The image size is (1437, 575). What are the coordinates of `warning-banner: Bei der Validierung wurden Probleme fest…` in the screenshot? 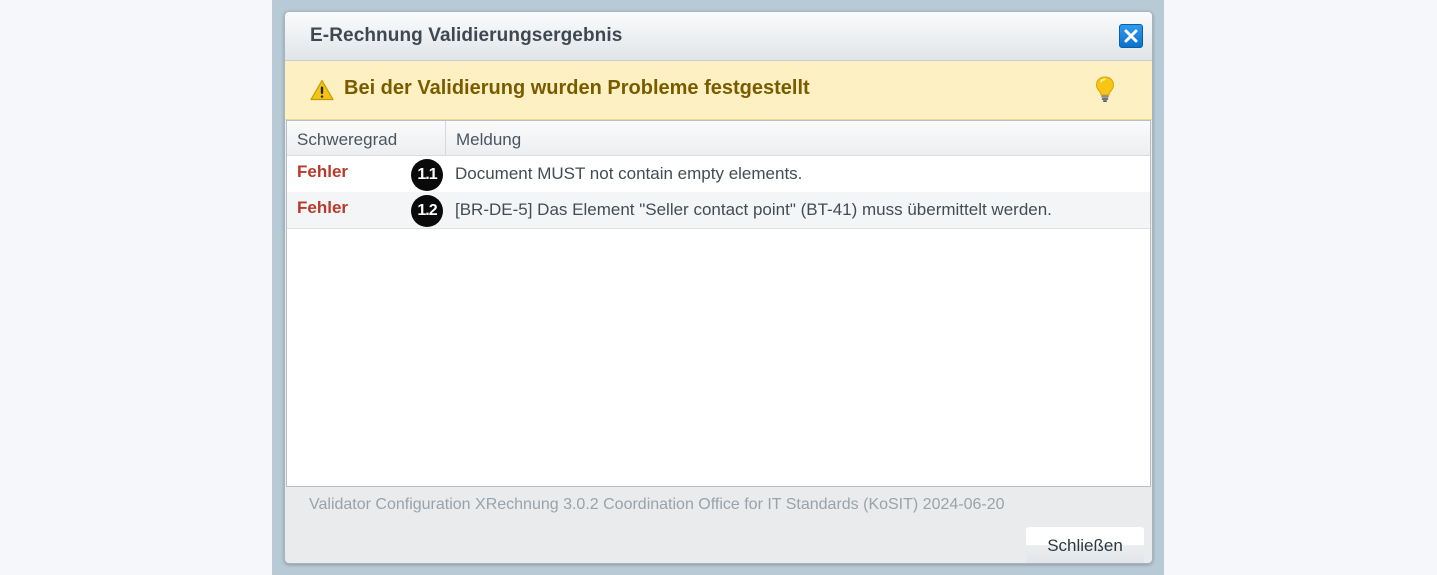 It's located at (718, 90).